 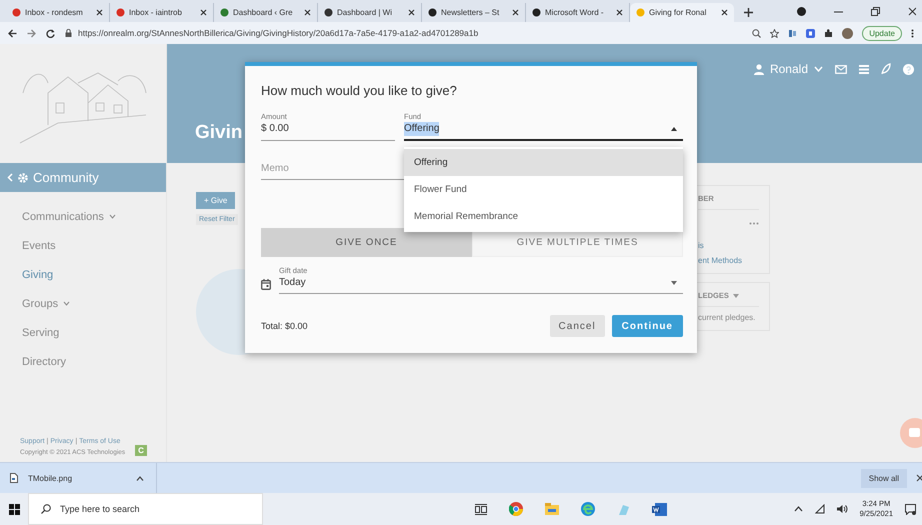 What do you see at coordinates (46, 509) in the screenshot?
I see `search-icon` at bounding box center [46, 509].